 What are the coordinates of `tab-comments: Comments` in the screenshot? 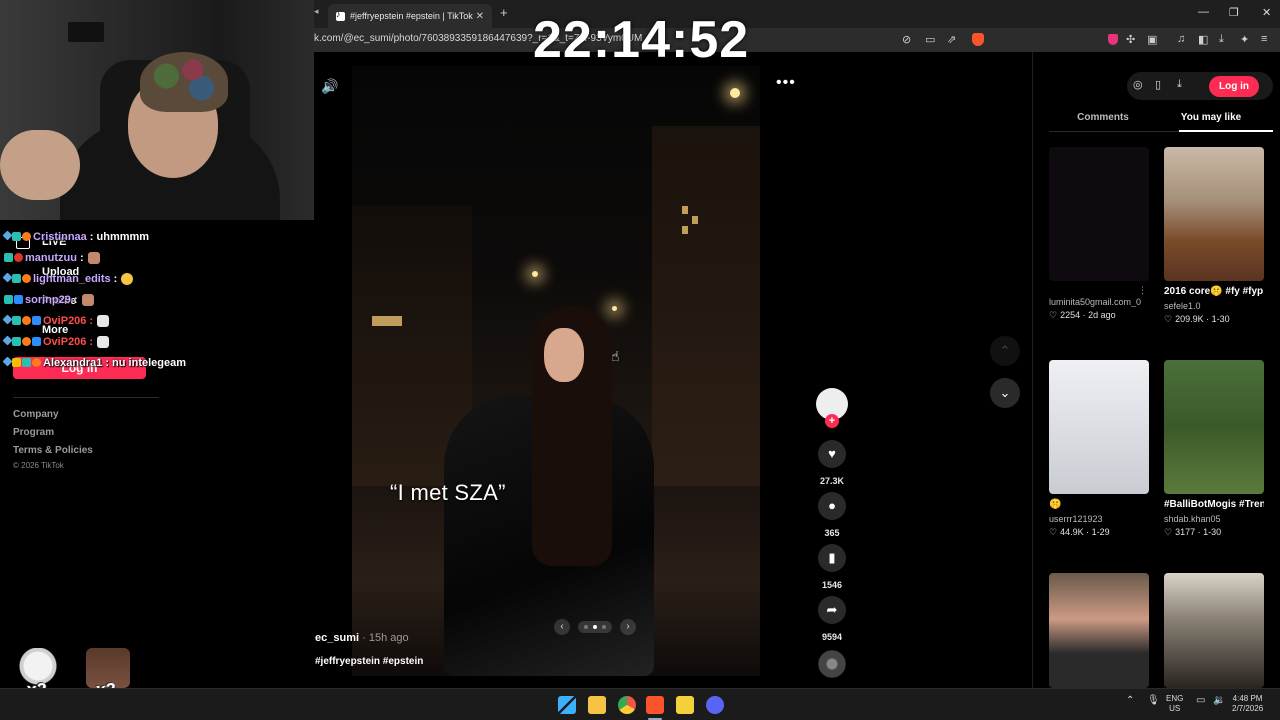 It's located at (1103, 117).